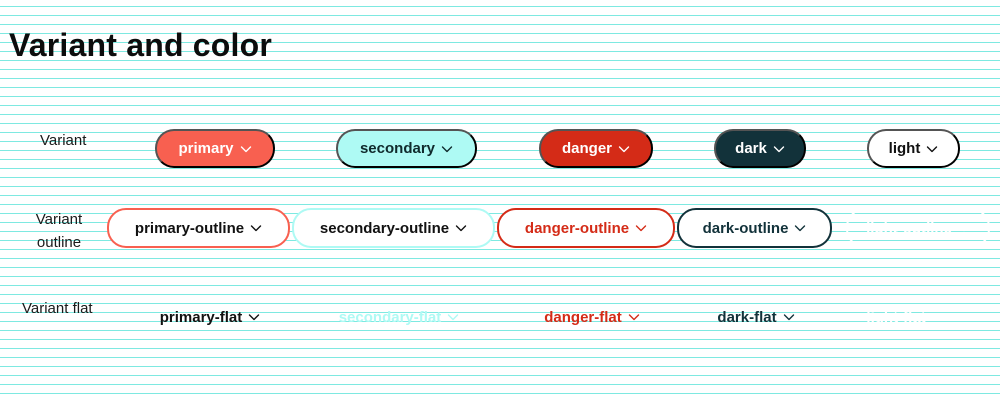 The width and height of the screenshot is (1000, 400). What do you see at coordinates (577, 228) in the screenshot?
I see `button-label: danger-outline` at bounding box center [577, 228].